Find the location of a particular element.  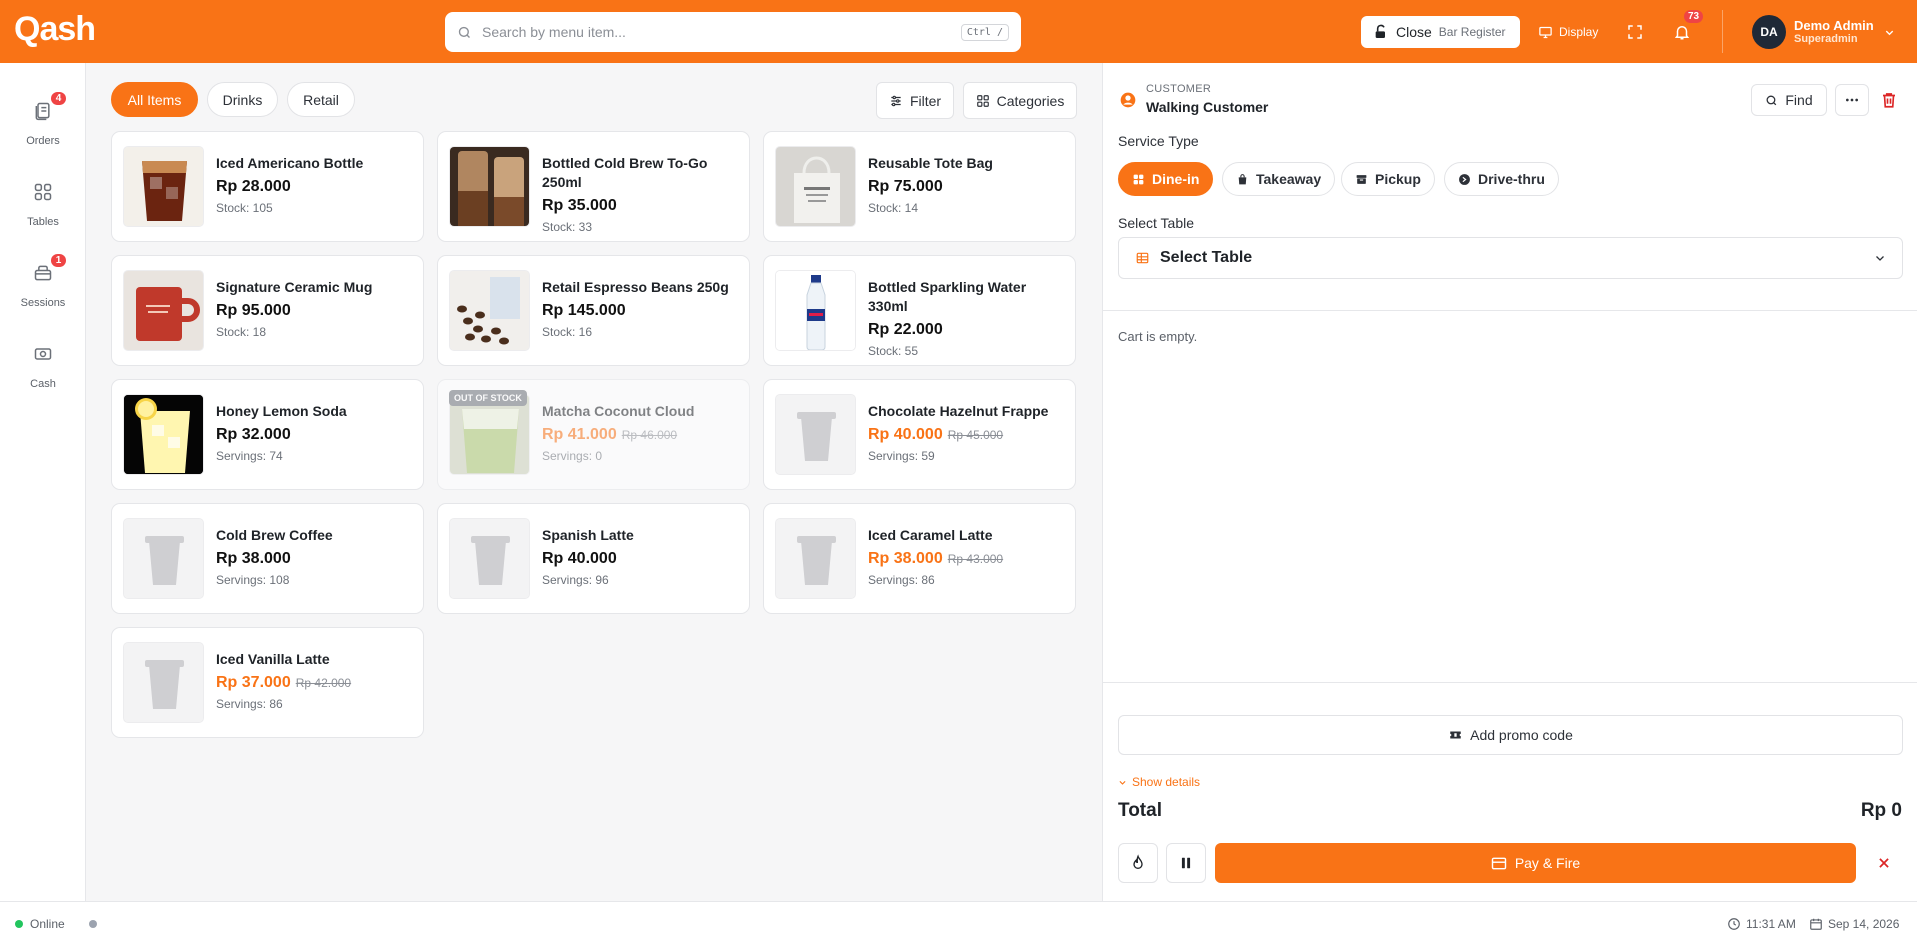

product-card: Cold Brew Coffee Rp 38.000 Servings: 108 is located at coordinates (267, 558).